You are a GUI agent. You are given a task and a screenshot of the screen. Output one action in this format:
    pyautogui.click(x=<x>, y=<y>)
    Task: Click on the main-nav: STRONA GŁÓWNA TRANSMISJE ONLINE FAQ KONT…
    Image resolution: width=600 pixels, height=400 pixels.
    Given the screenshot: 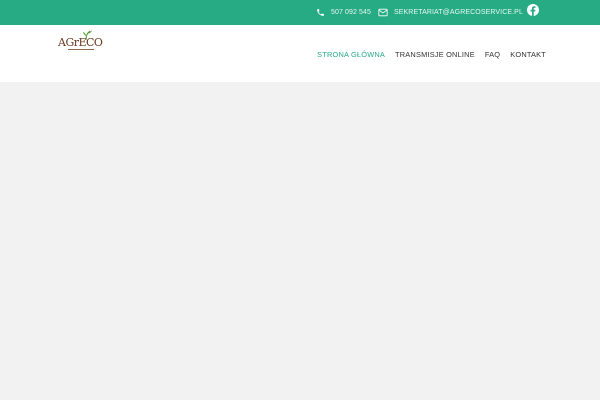 What is the action you would take?
    pyautogui.click(x=431, y=54)
    